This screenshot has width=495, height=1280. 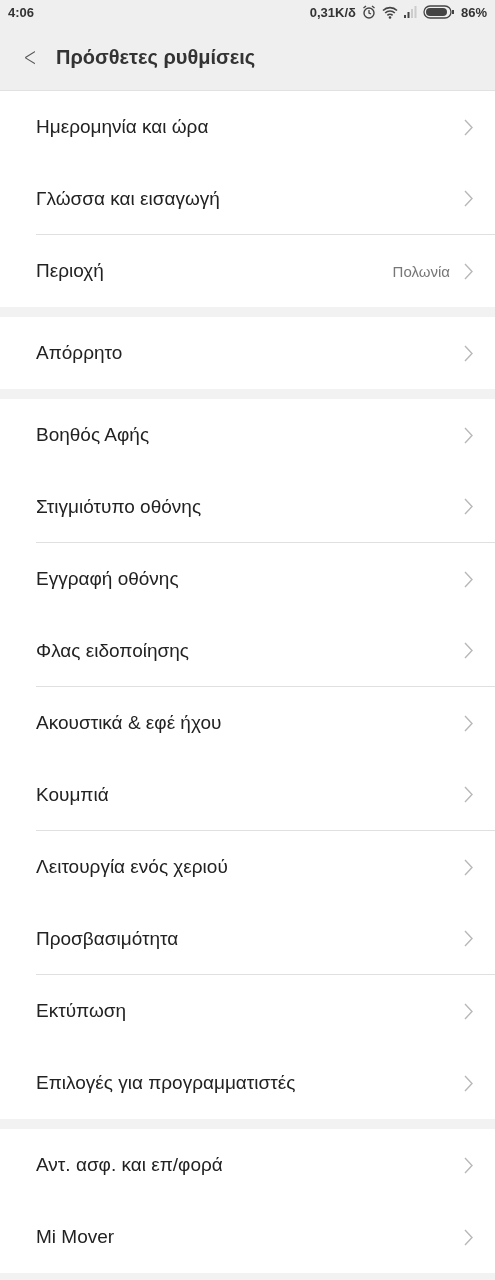 I want to click on clock-time: 4:06, so click(x=21, y=12).